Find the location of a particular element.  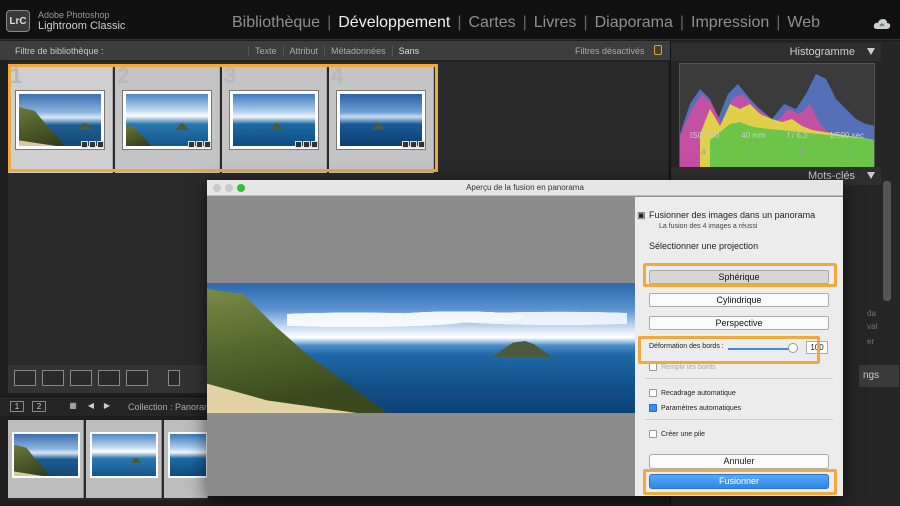

create-stack-checkbox: Créer une pile is located at coordinates (677, 434).